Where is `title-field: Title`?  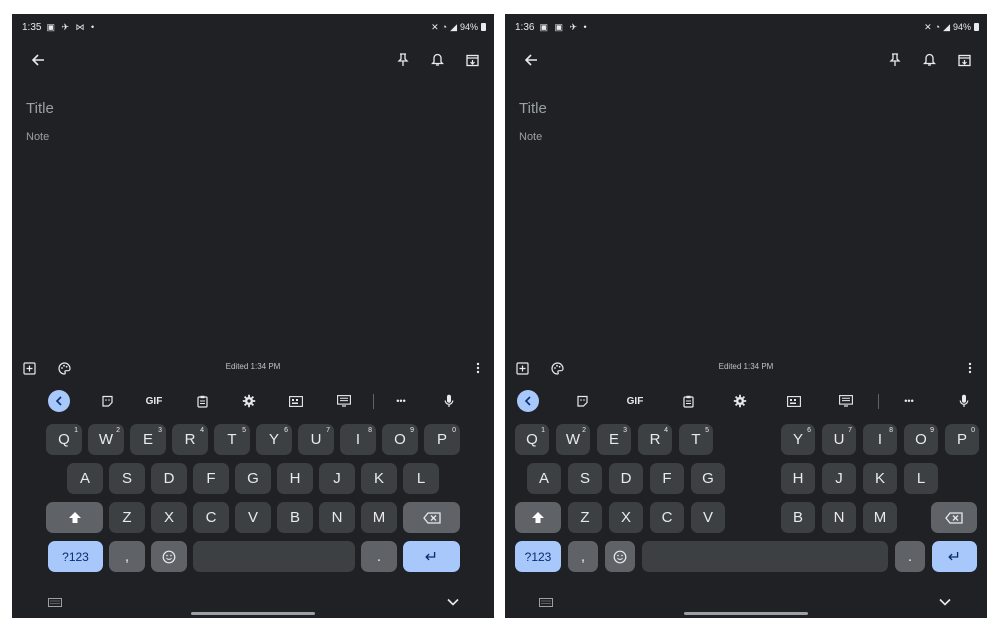
title-field: Title is located at coordinates (533, 108).